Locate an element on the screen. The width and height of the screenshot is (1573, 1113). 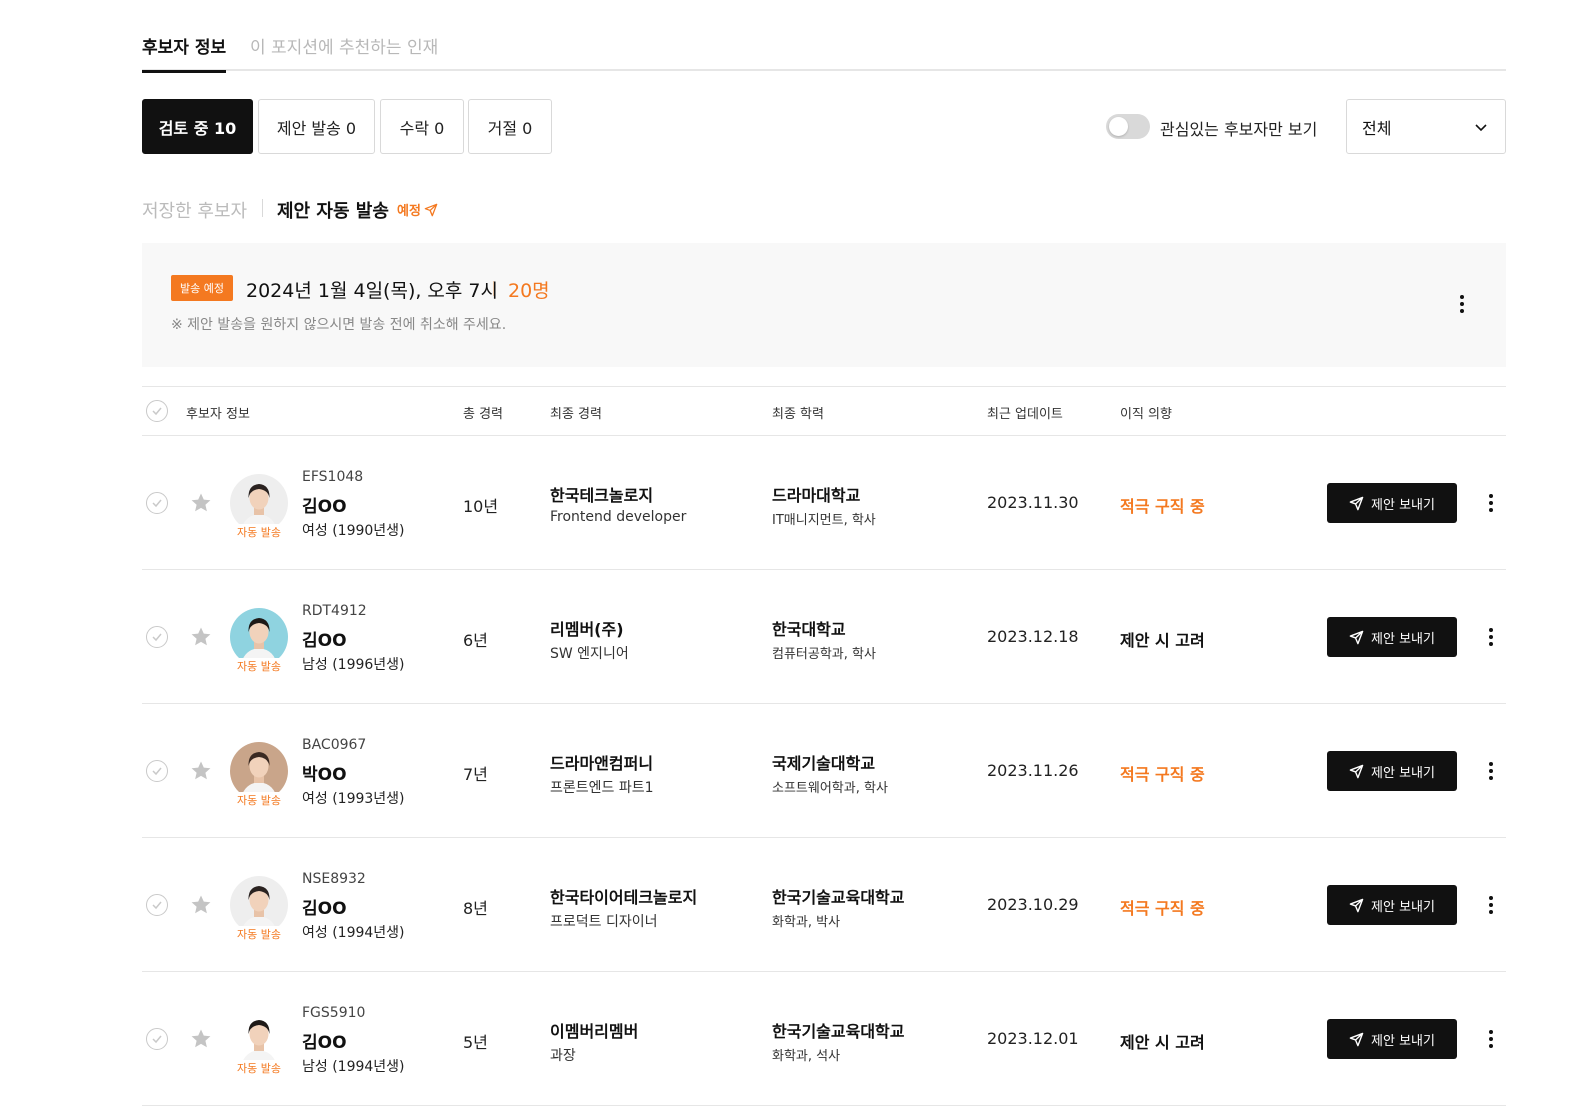
major-degree: 소프트웨어학과, 학사 is located at coordinates (830, 788).